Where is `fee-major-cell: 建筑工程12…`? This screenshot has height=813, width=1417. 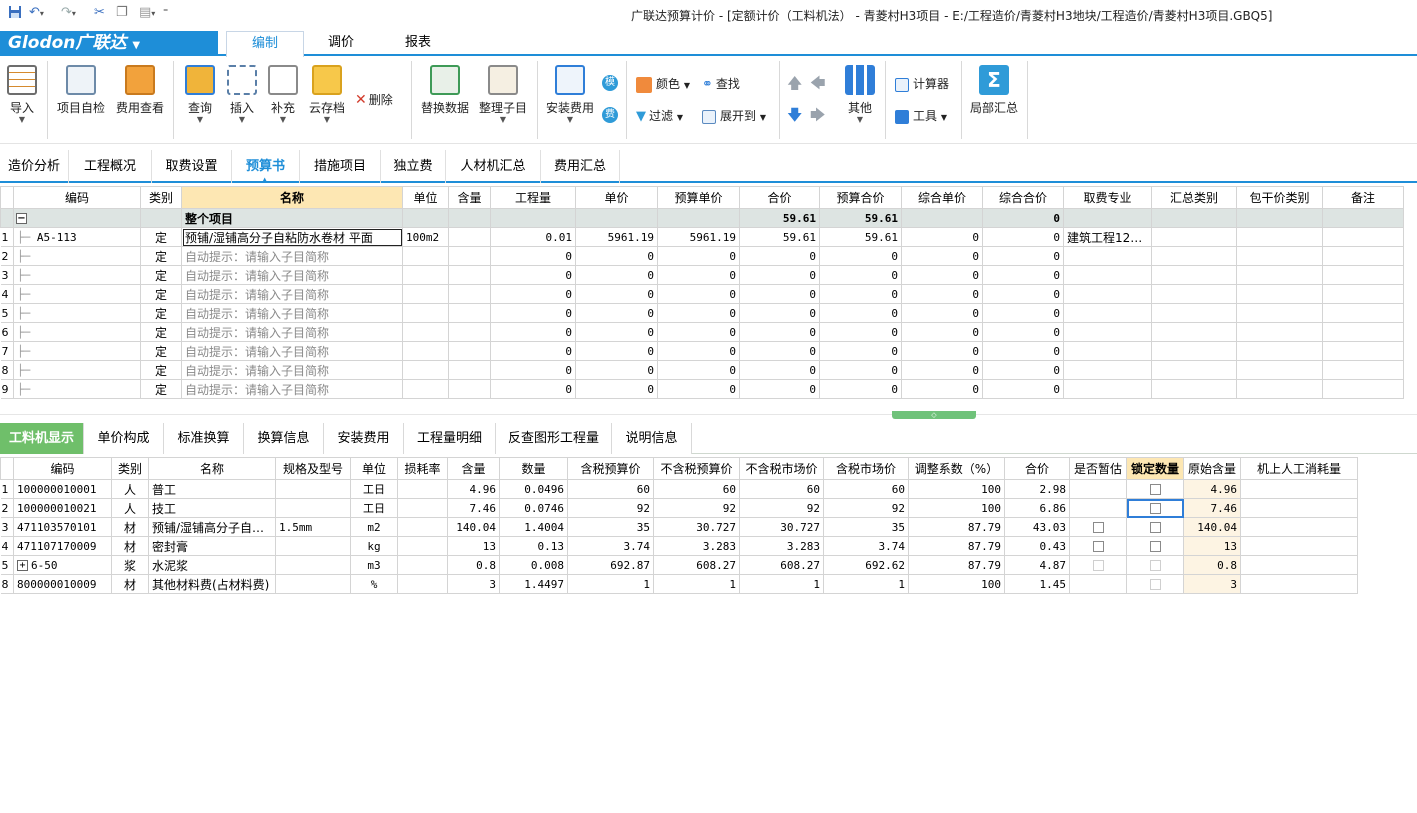
fee-major-cell: 建筑工程12… is located at coordinates (1107, 237).